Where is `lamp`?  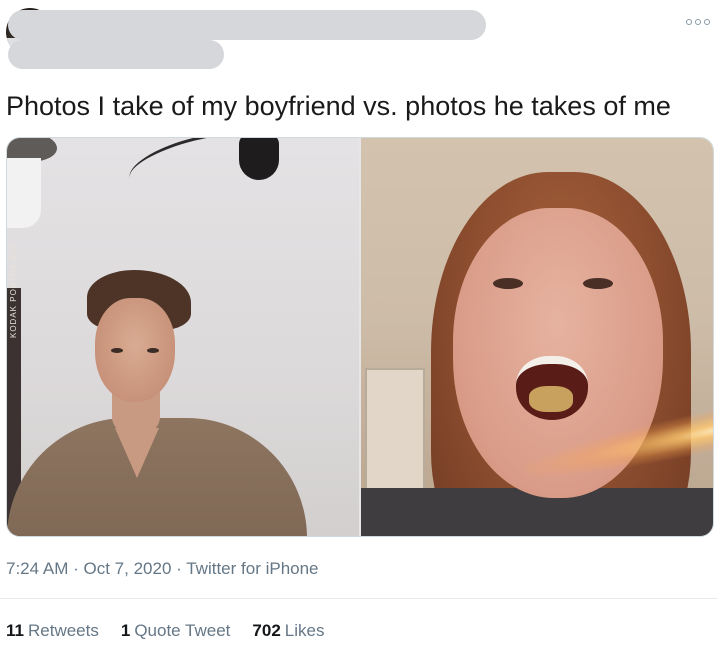 lamp is located at coordinates (259, 159).